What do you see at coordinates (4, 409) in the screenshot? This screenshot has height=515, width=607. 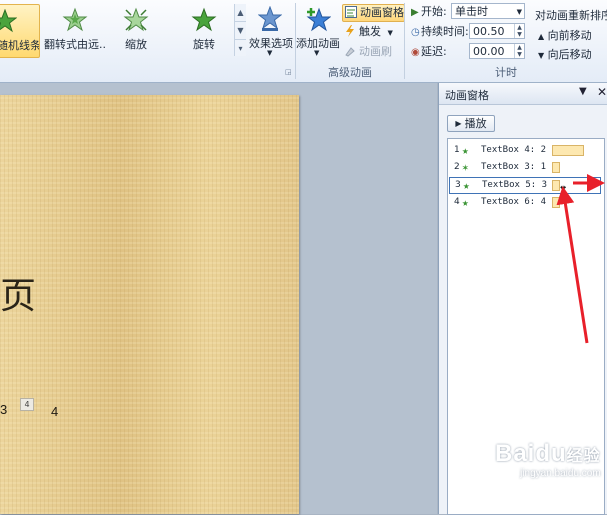 I see `slide-number-3: 3` at bounding box center [4, 409].